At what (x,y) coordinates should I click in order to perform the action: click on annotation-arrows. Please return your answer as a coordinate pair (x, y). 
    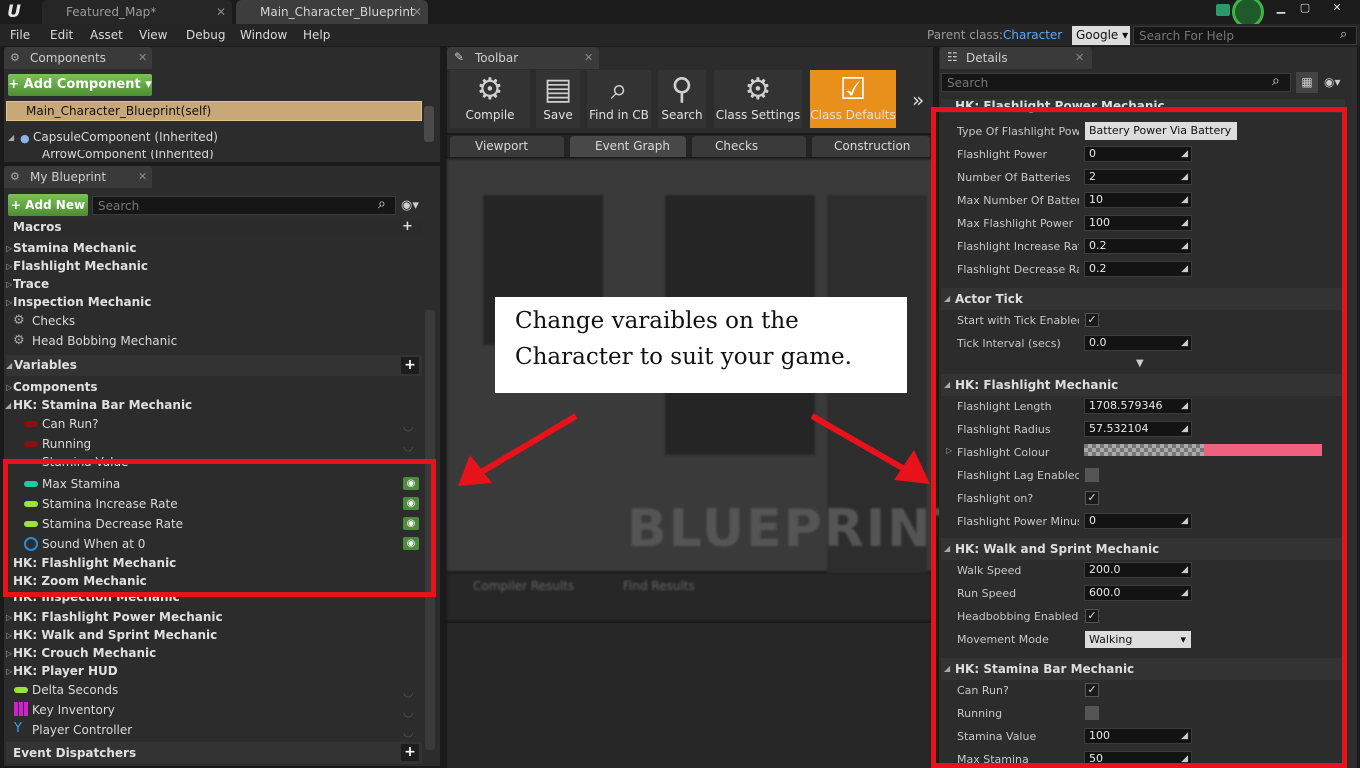
    Looking at the image, I should click on (694, 449).